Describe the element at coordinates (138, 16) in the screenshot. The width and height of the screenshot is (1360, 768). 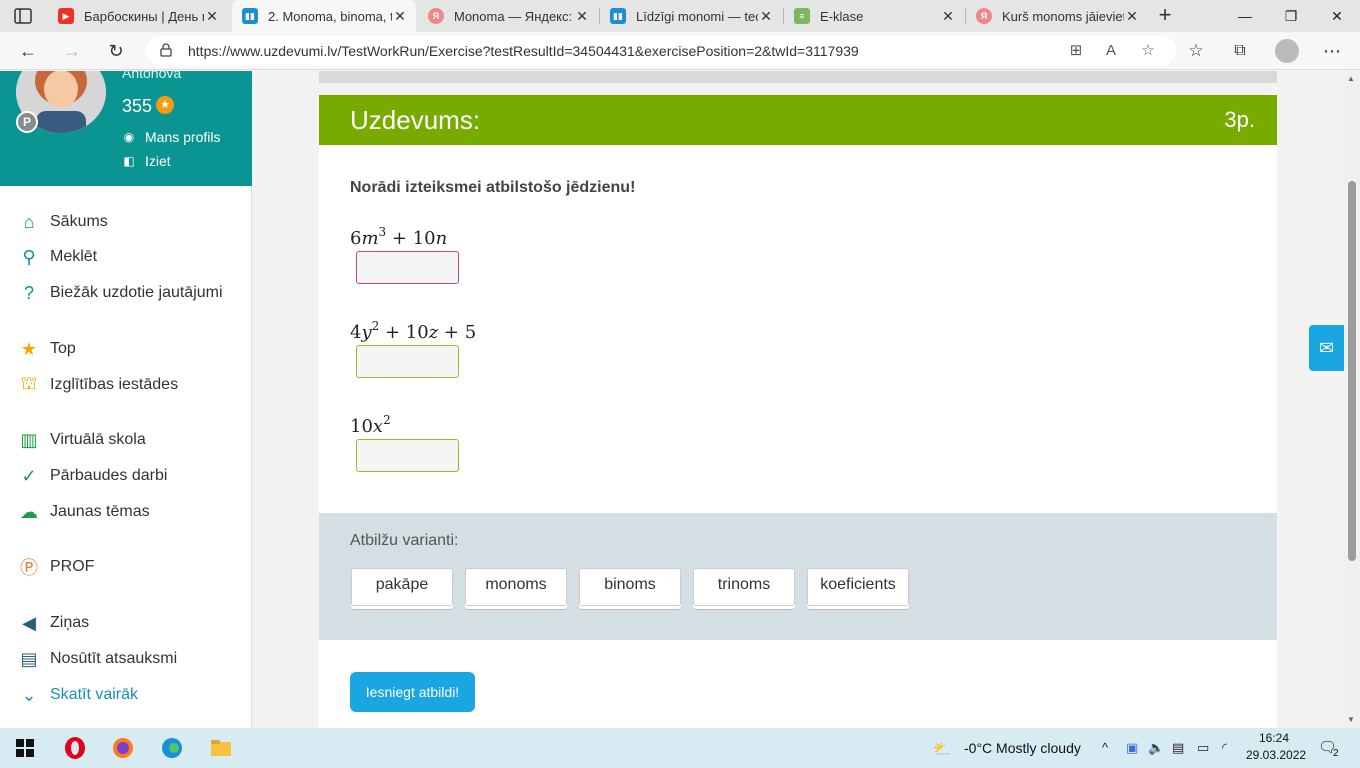
I see `tab-barboskiny: ▶ Барбоскины | День п ✕` at that location.